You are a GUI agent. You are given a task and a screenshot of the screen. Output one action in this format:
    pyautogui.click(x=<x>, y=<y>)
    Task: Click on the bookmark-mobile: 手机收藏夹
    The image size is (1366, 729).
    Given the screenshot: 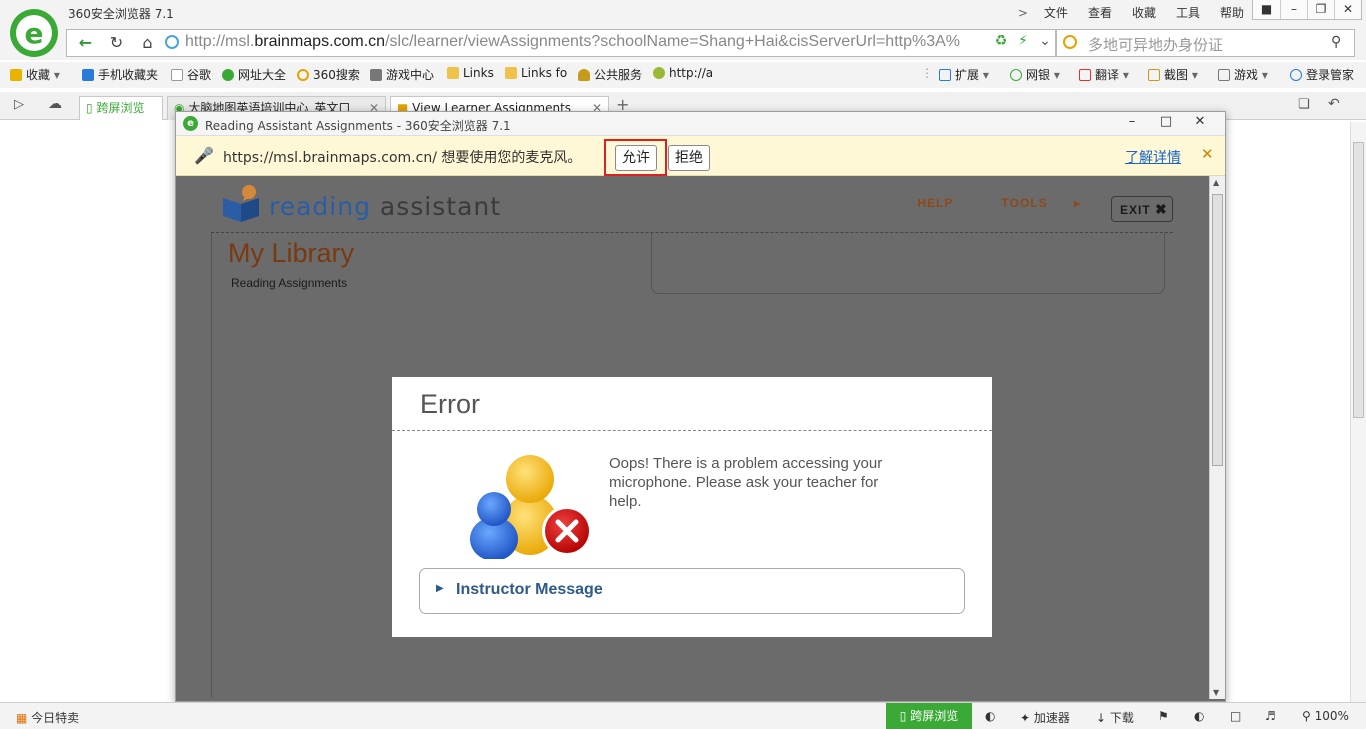 What is the action you would take?
    pyautogui.click(x=120, y=74)
    